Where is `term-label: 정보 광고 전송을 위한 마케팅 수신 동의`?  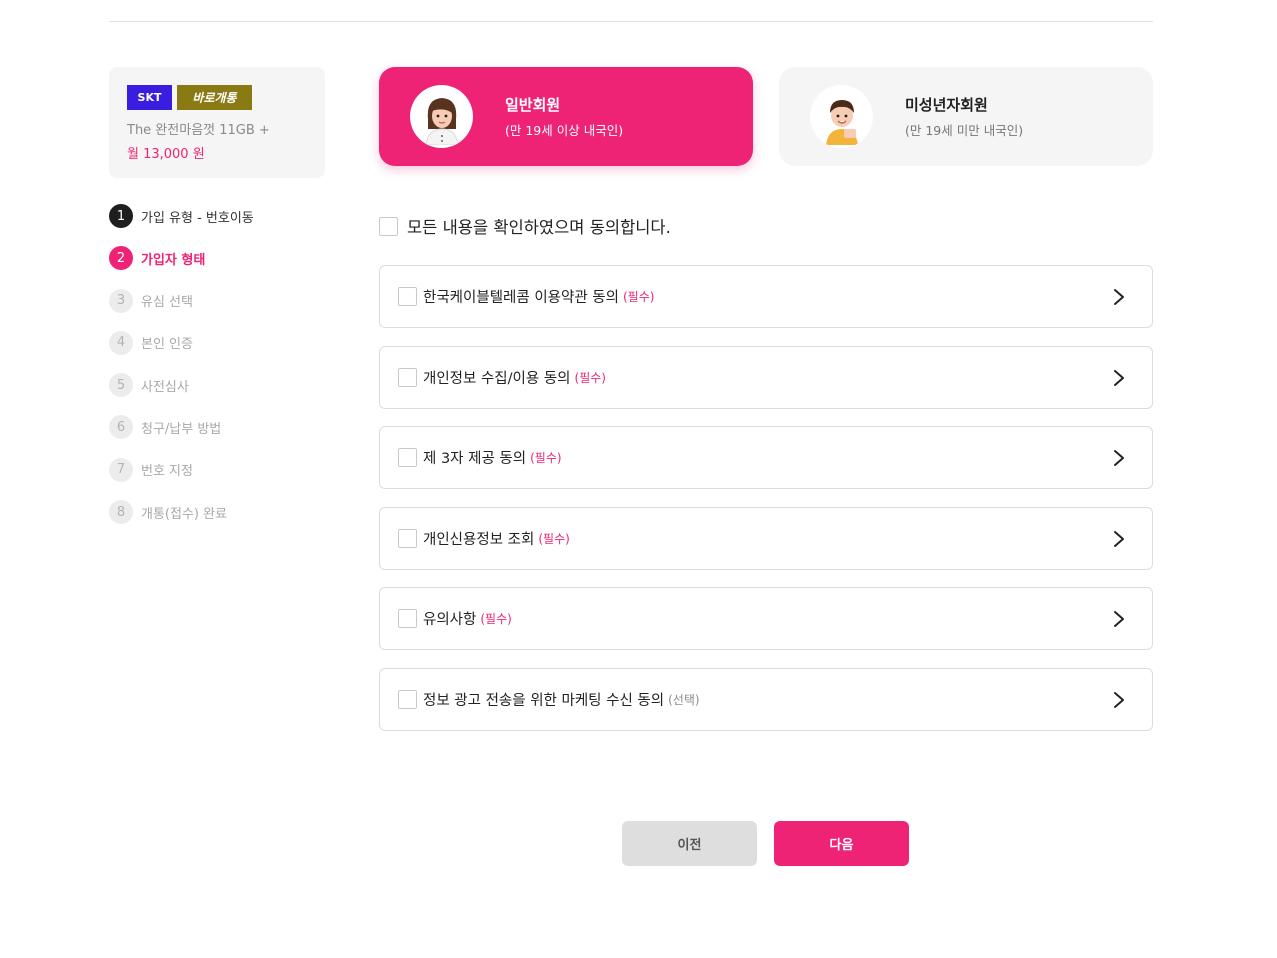 term-label: 정보 광고 전송을 위한 마케팅 수신 동의 is located at coordinates (544, 701).